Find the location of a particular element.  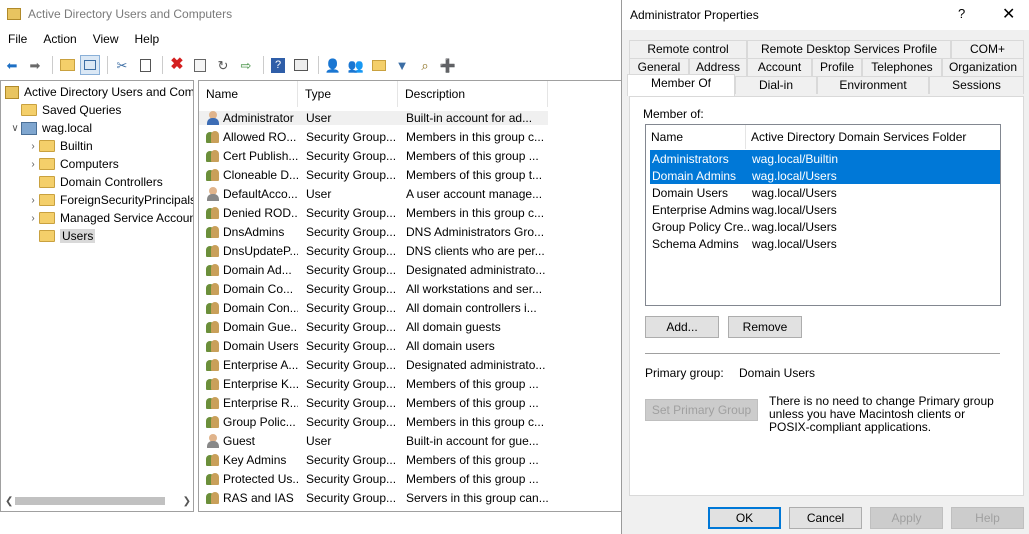

cut-icon: ✂ is located at coordinates (122, 65).